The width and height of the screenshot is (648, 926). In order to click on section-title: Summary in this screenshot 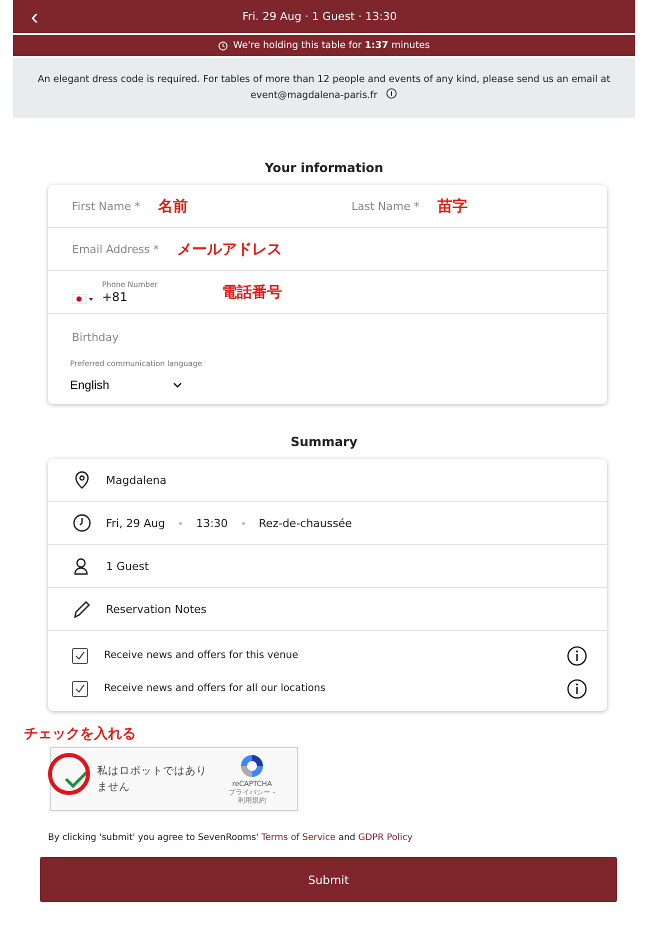, I will do `click(324, 441)`.